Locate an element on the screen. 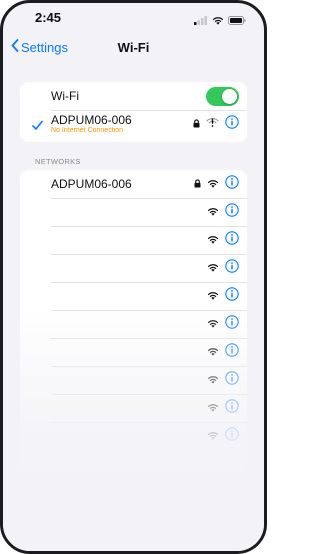  wifi-toggle-row: Wi-Fi is located at coordinates (133, 96).